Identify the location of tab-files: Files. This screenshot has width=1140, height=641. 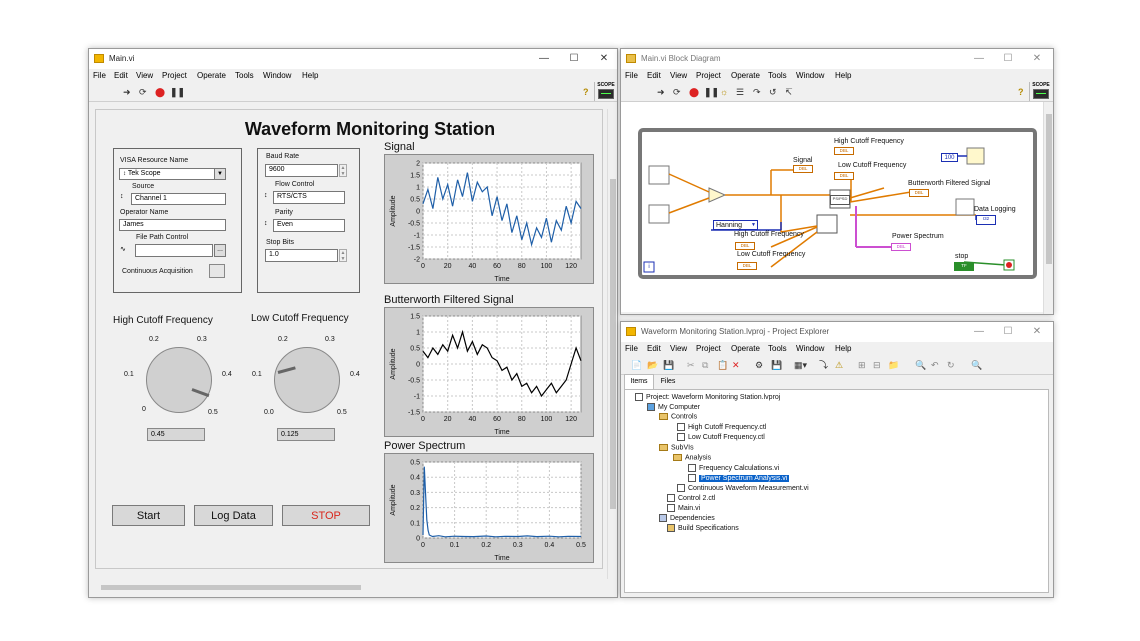
(668, 381).